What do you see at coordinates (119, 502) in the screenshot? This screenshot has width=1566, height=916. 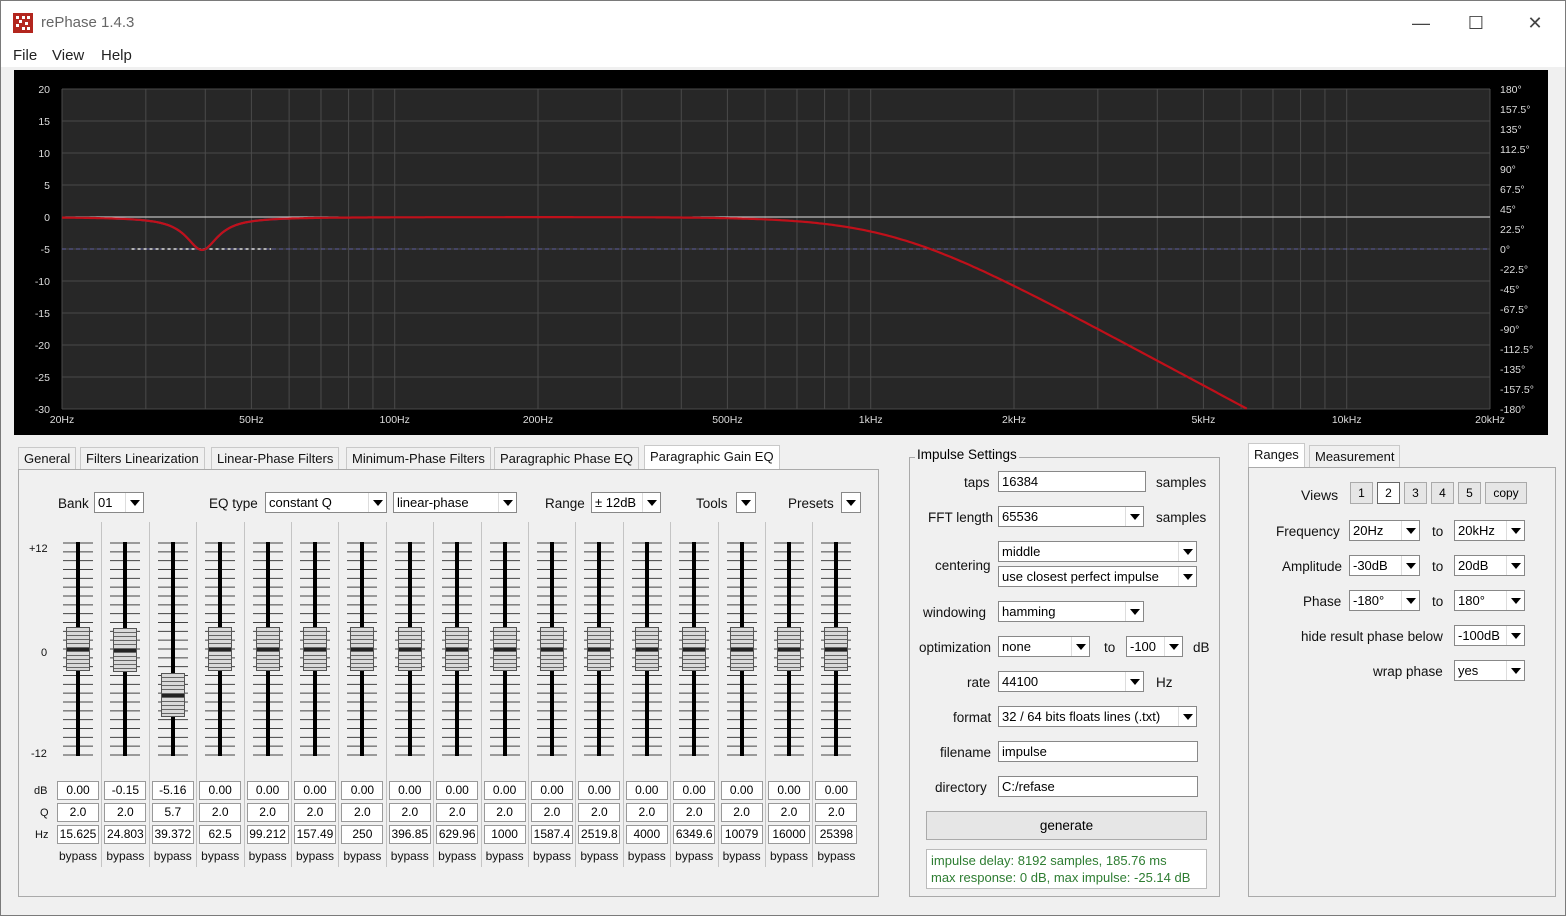 I see `bank-select: 01` at bounding box center [119, 502].